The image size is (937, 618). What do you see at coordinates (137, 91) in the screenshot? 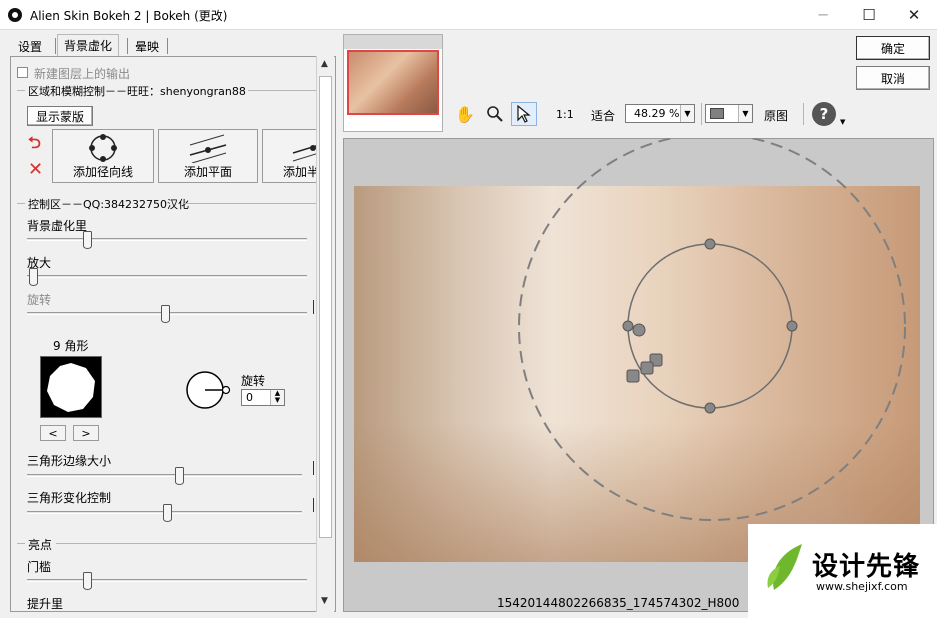
I see `region-group-title: 区域和模糊控制－－旺旺：shenyongran88` at bounding box center [137, 91].